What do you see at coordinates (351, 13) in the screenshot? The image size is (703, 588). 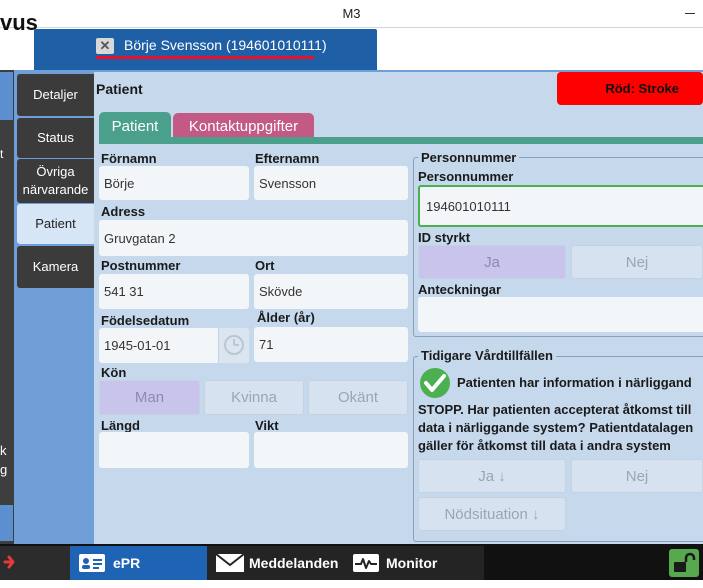 I see `window-title: M3` at bounding box center [351, 13].